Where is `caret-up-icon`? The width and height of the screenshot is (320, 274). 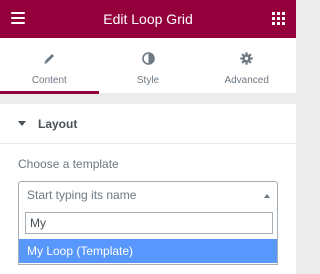 caret-up-icon is located at coordinates (267, 196).